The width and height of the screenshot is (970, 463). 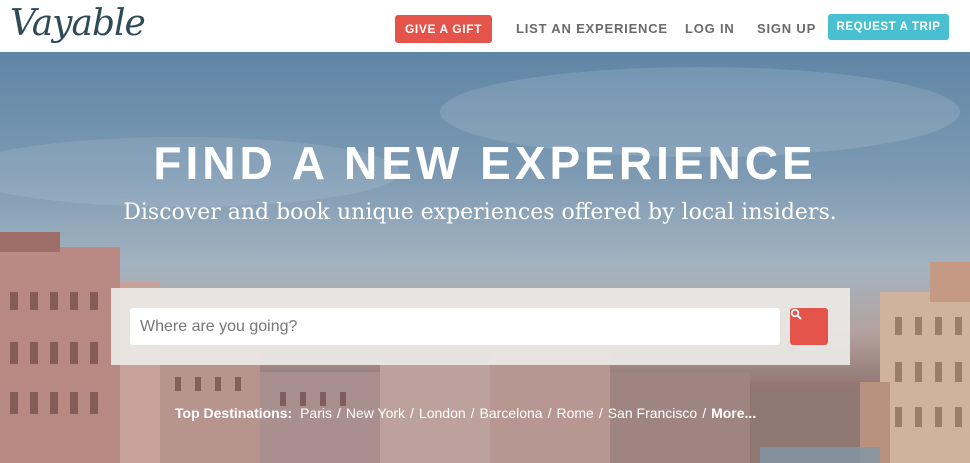 What do you see at coordinates (592, 28) in the screenshot?
I see `list-an-experience-link: LIST AN EXPERIENCE` at bounding box center [592, 28].